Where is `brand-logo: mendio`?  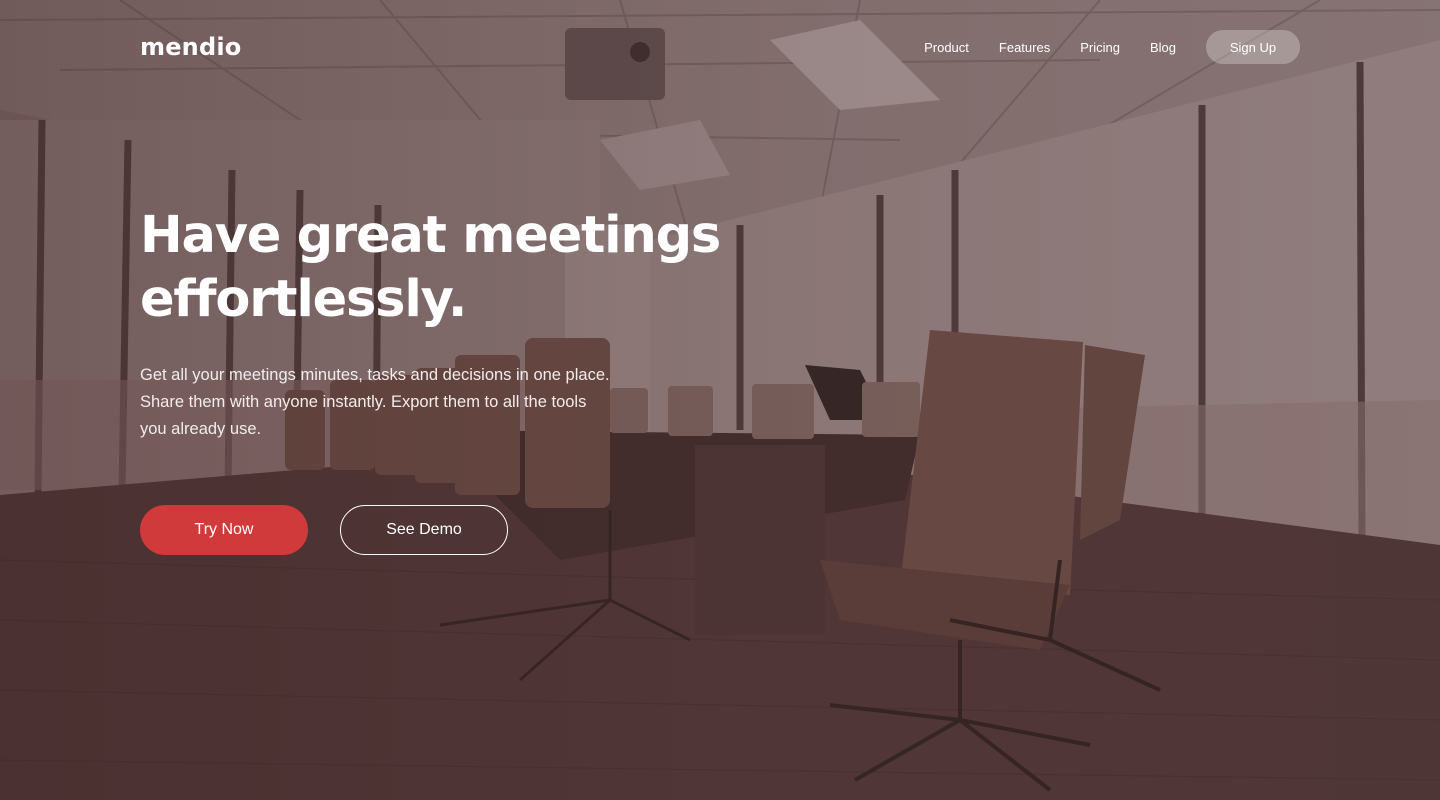 brand-logo: mendio is located at coordinates (190, 47).